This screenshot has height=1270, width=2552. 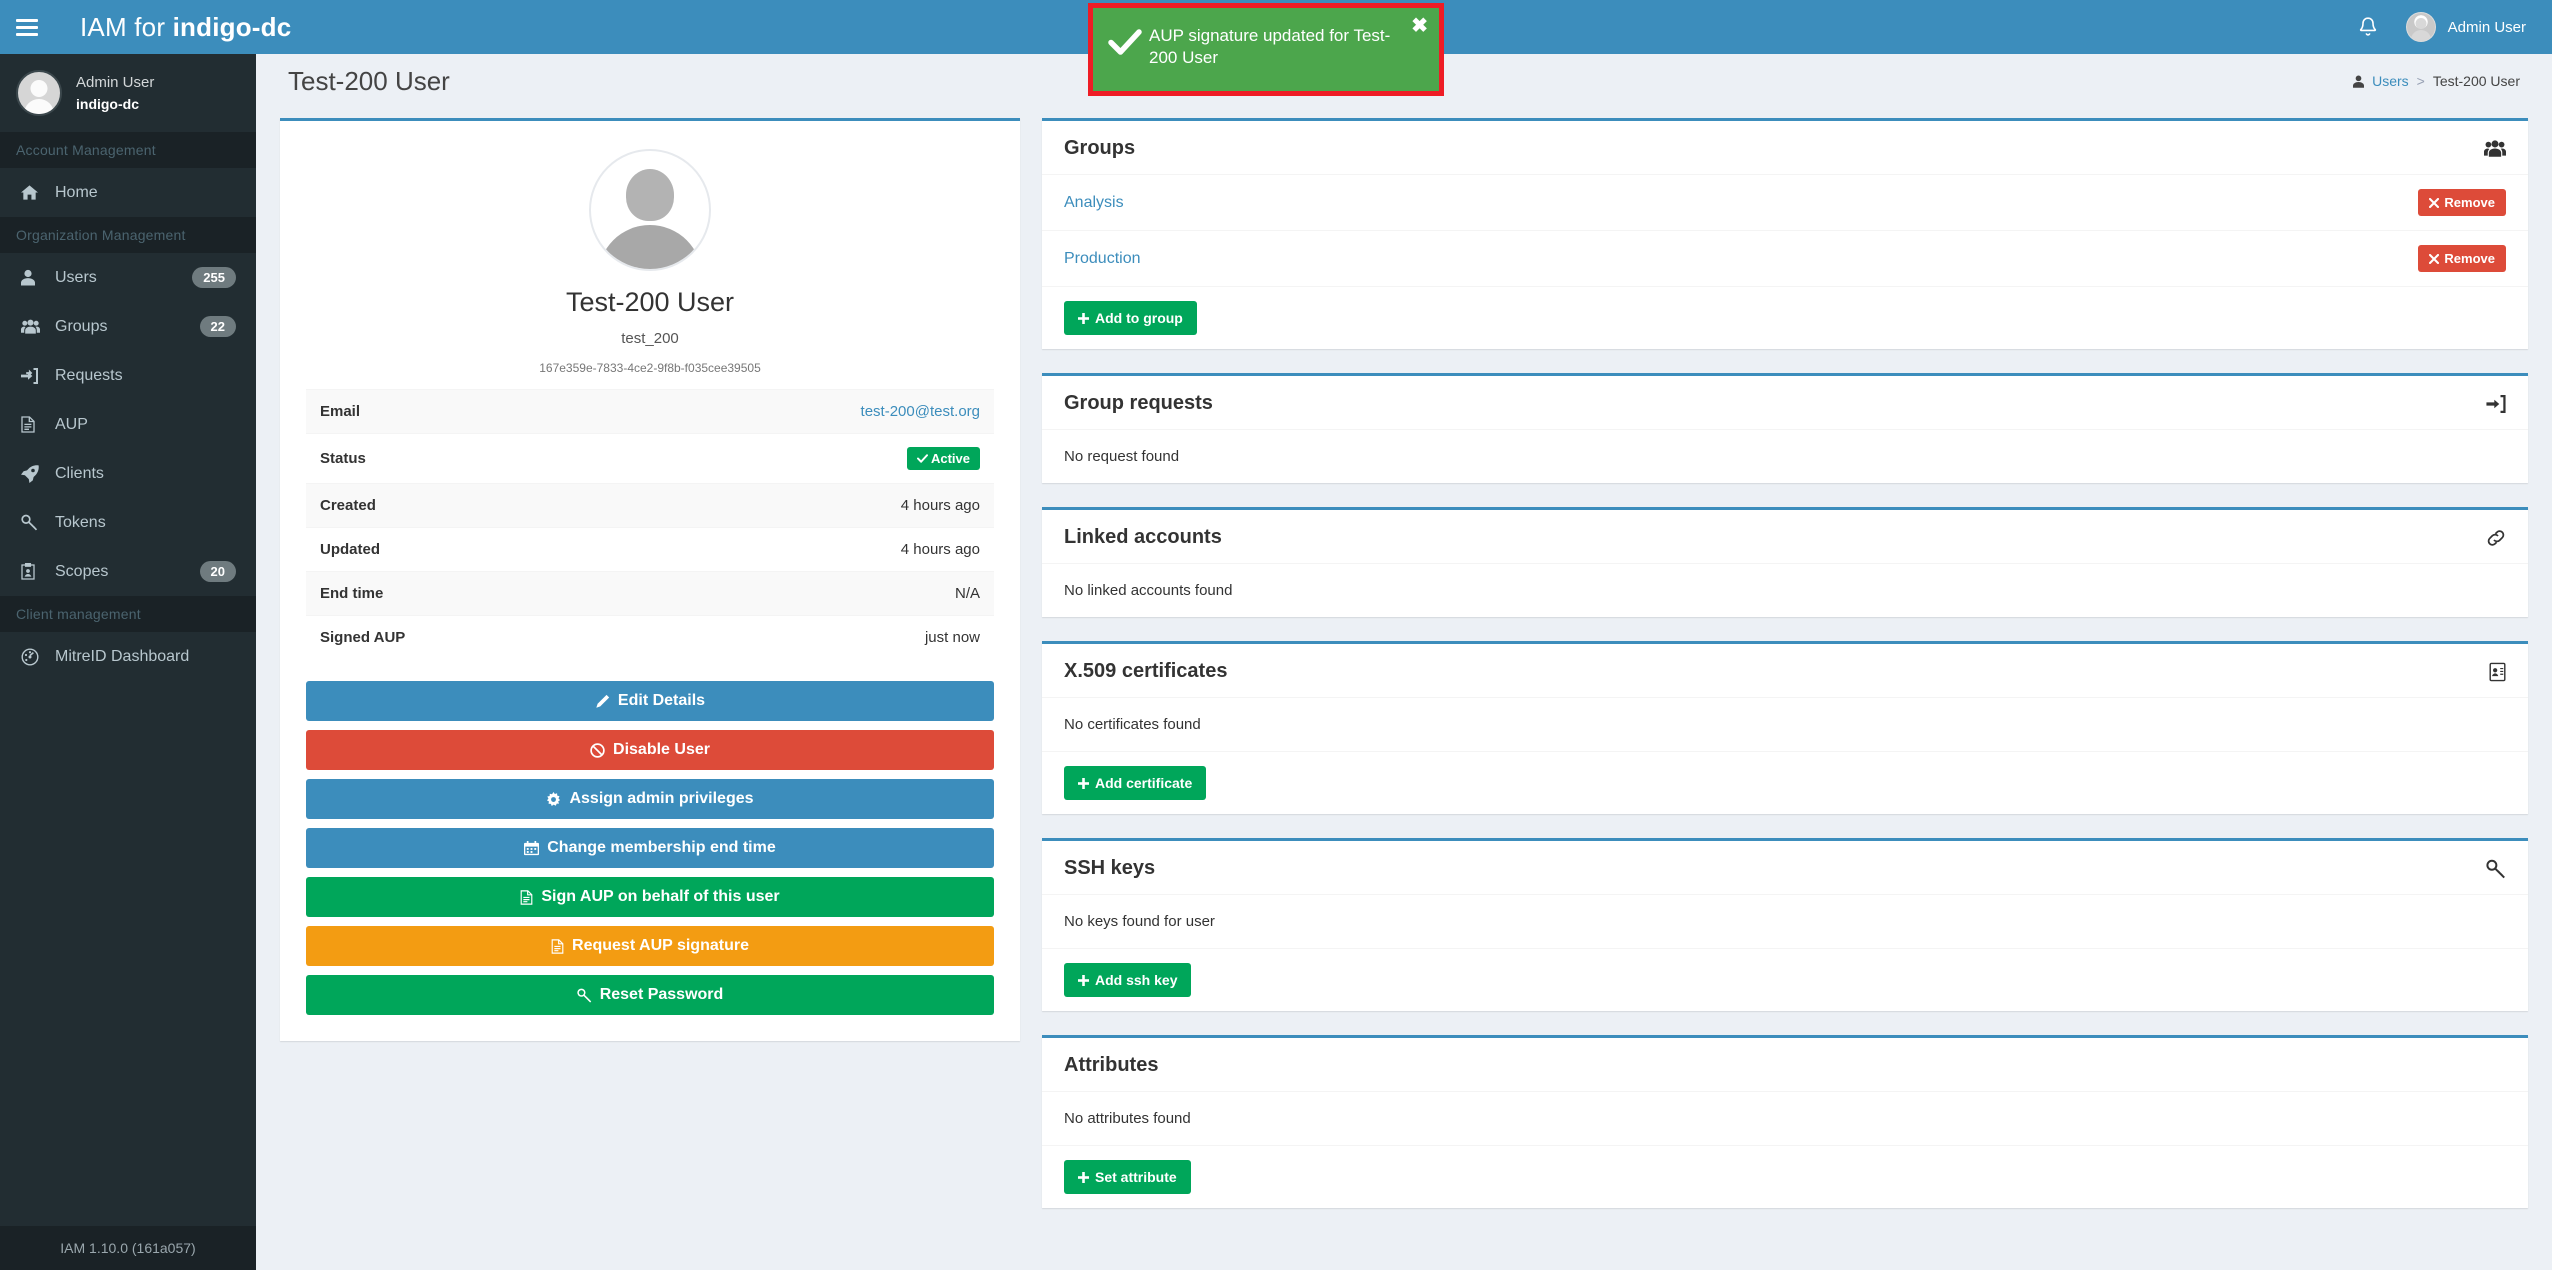 I want to click on empty-message: No linked accounts found, so click(x=1785, y=590).